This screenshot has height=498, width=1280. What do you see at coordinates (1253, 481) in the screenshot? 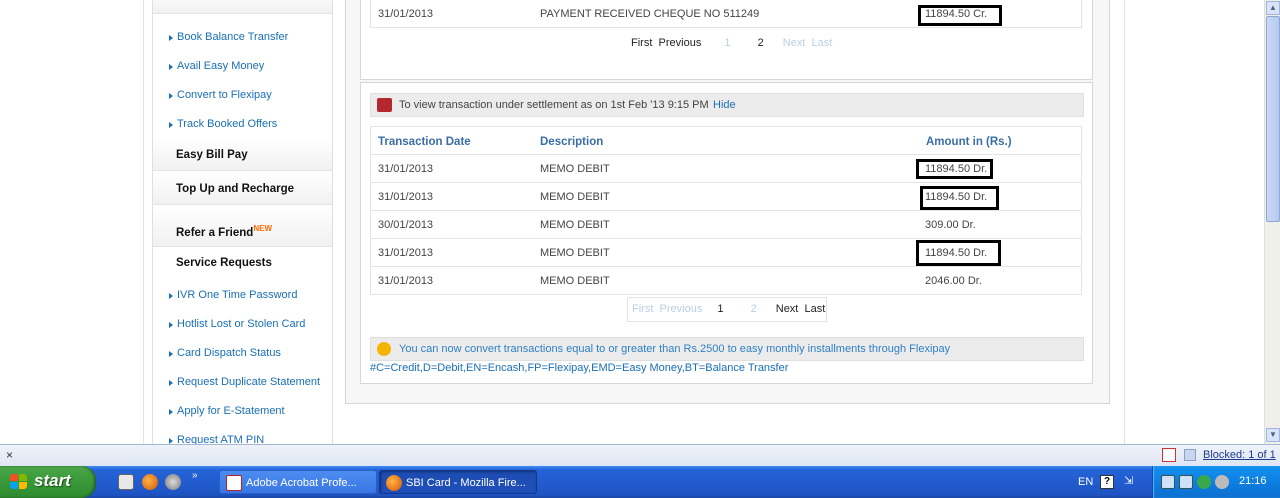
I see `clock: 21:16` at bounding box center [1253, 481].